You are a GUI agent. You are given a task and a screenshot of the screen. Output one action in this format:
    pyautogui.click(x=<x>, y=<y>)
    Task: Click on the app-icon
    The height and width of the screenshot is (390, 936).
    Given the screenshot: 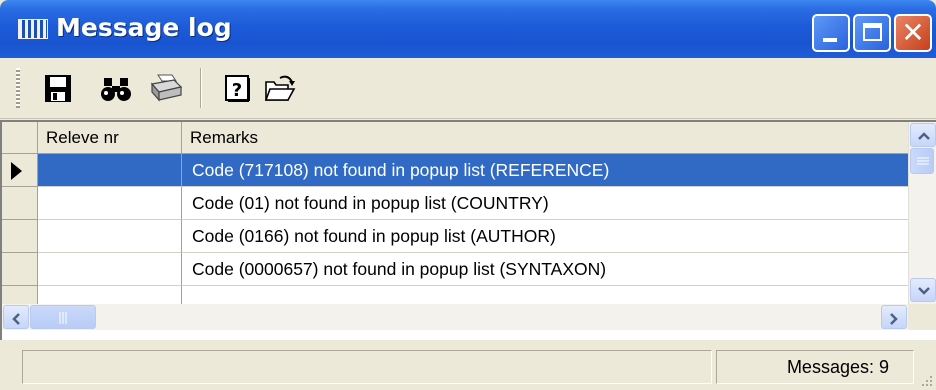 What is the action you would take?
    pyautogui.click(x=33, y=29)
    